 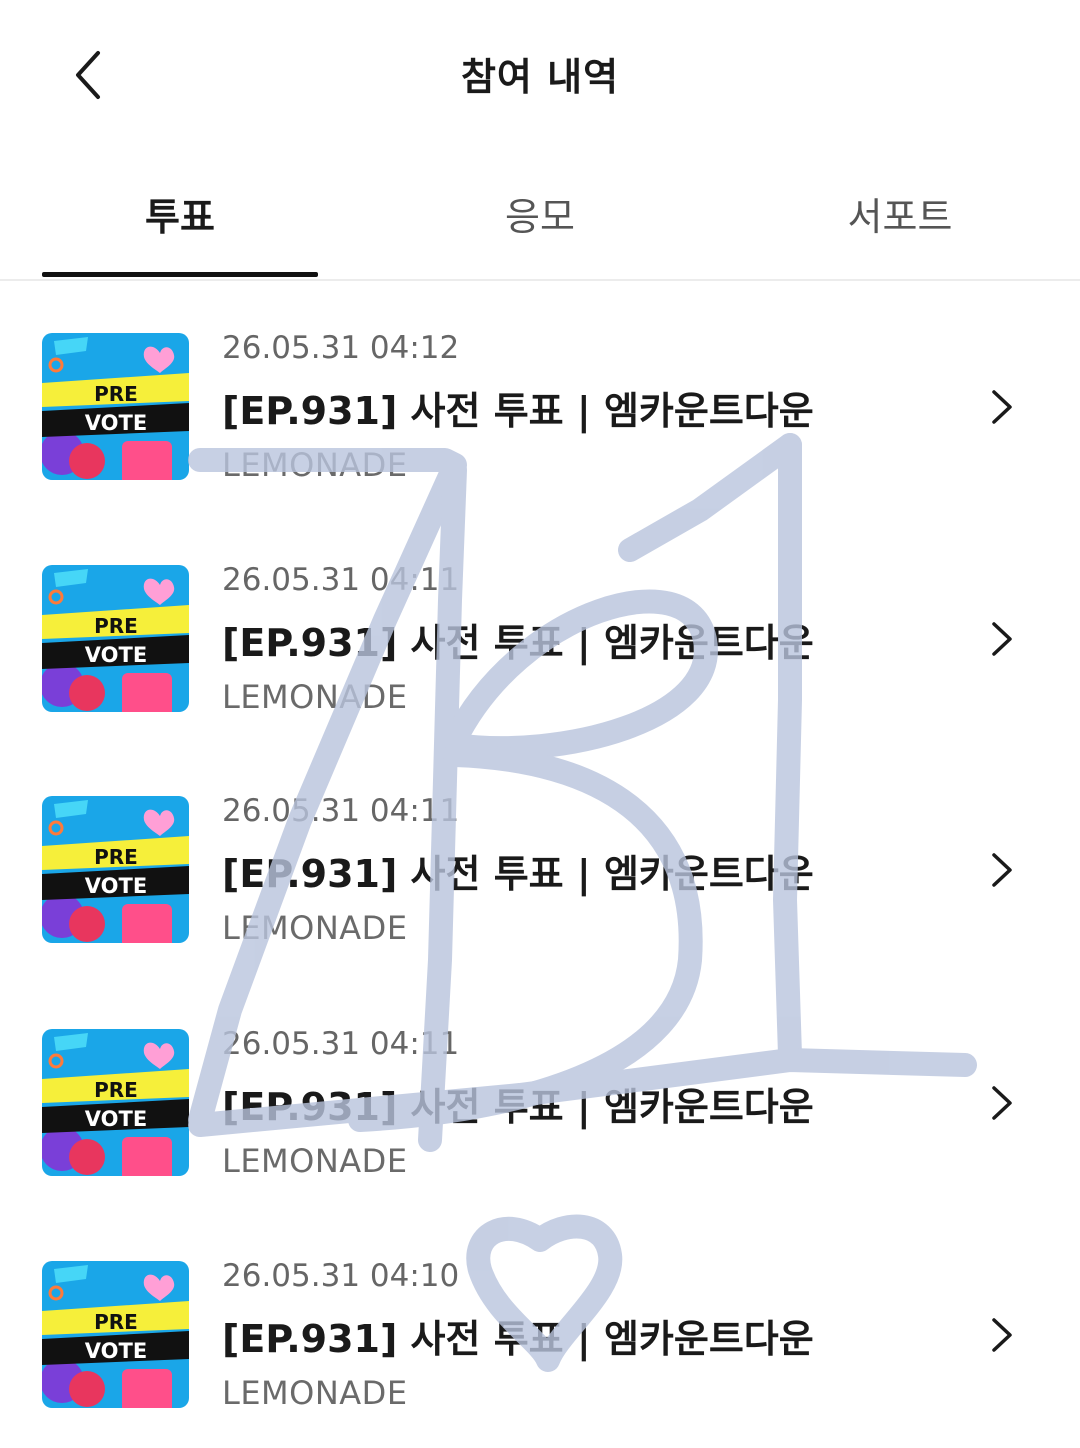 I want to click on header: 참여 내역, so click(x=540, y=75).